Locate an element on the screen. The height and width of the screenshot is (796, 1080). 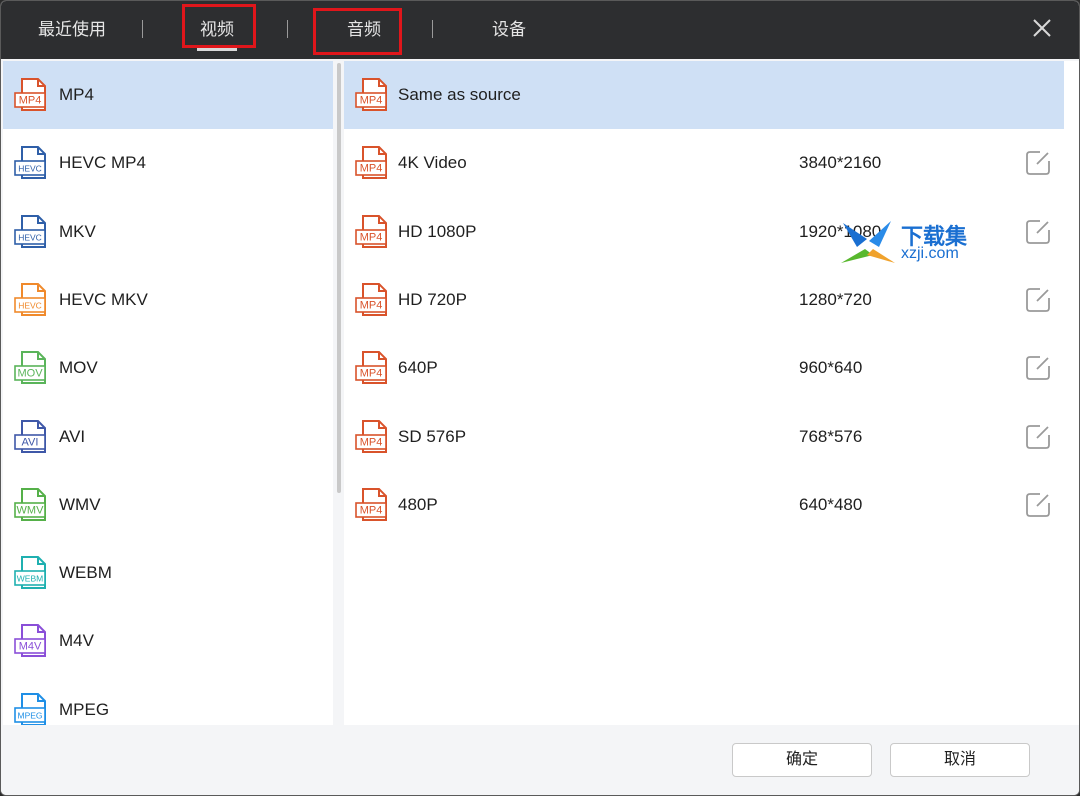
confirm-button: 确定 is located at coordinates (802, 760).